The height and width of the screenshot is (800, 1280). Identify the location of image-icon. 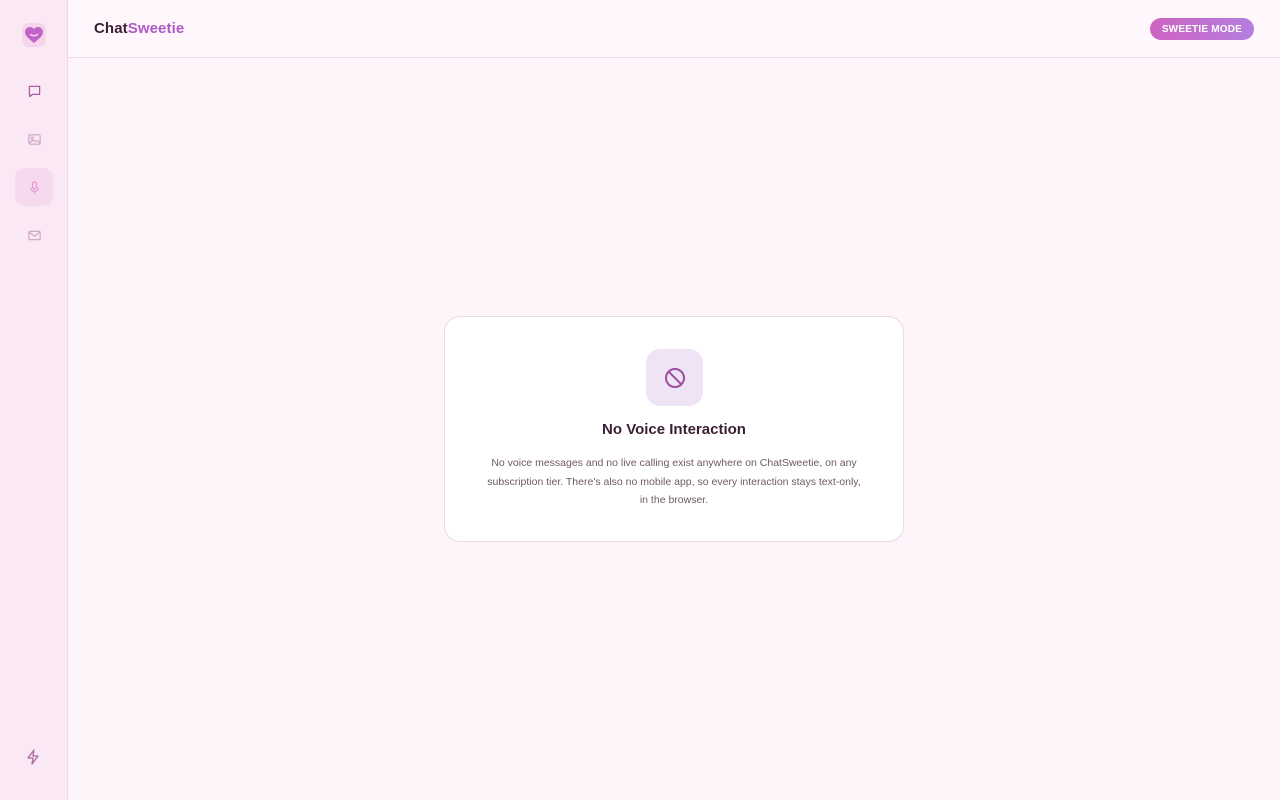
(34, 139).